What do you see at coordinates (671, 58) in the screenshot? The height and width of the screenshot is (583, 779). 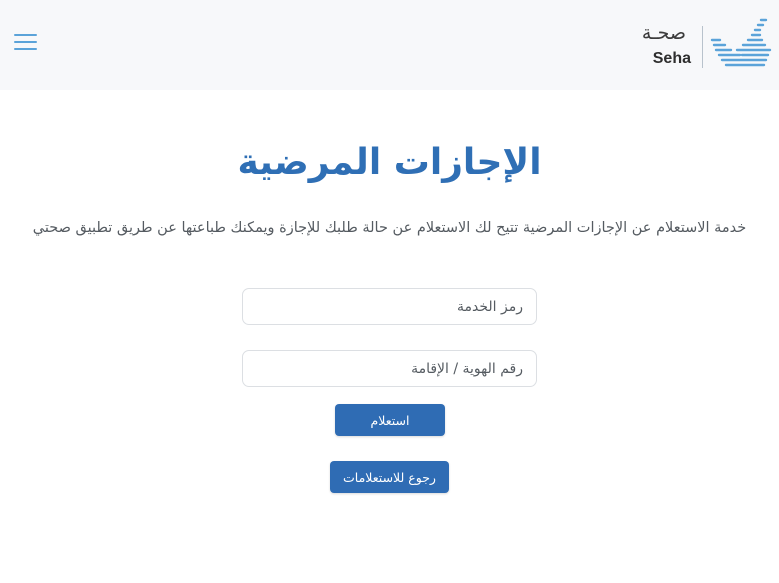 I see `logo-text-english: Seha` at bounding box center [671, 58].